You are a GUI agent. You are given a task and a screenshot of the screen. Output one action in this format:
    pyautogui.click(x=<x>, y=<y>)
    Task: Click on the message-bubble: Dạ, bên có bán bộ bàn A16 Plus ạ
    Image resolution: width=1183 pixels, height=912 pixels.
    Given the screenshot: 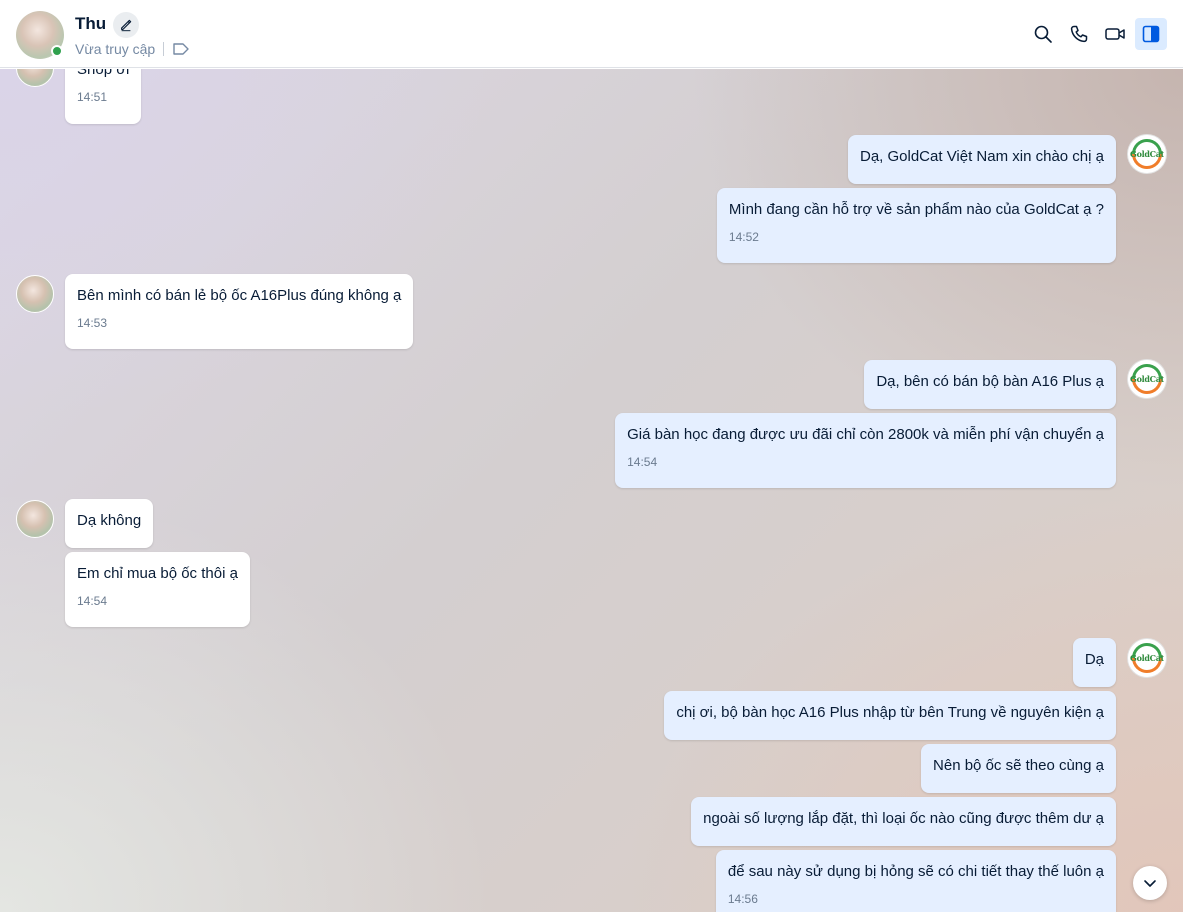 What is the action you would take?
    pyautogui.click(x=990, y=384)
    